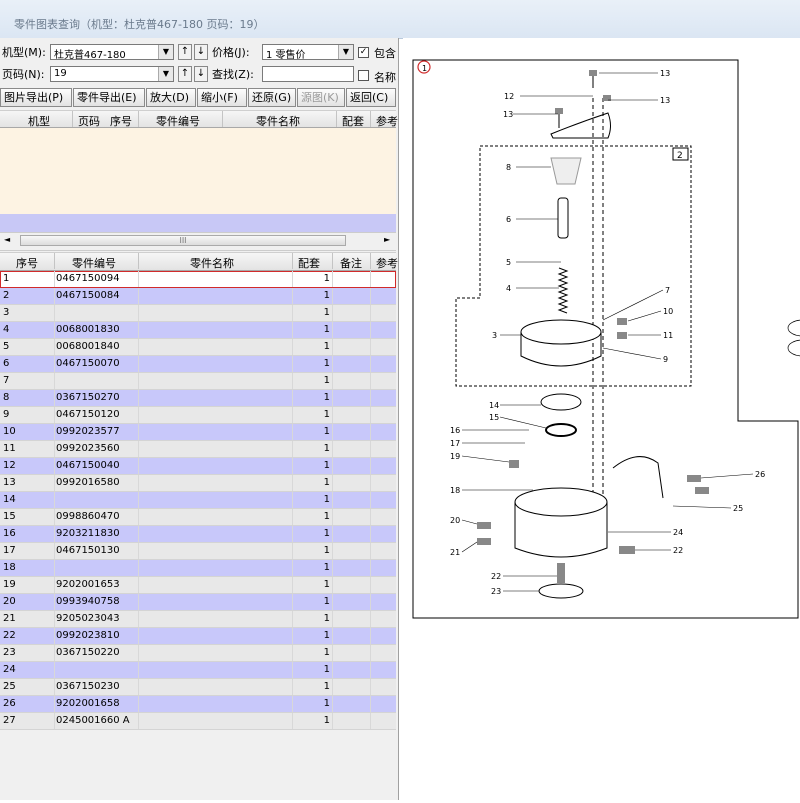 The height and width of the screenshot is (803, 800). I want to click on callout-label: 19, so click(455, 456).